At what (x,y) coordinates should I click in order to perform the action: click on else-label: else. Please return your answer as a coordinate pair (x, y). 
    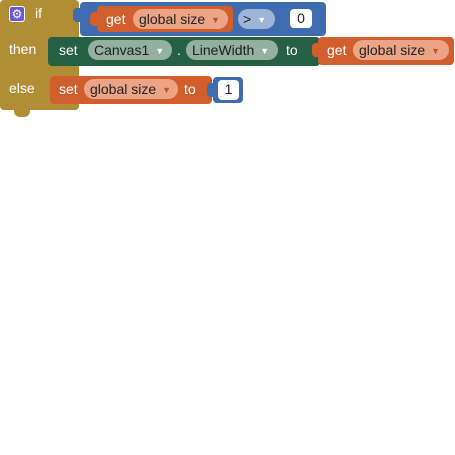
    Looking at the image, I should click on (22, 88).